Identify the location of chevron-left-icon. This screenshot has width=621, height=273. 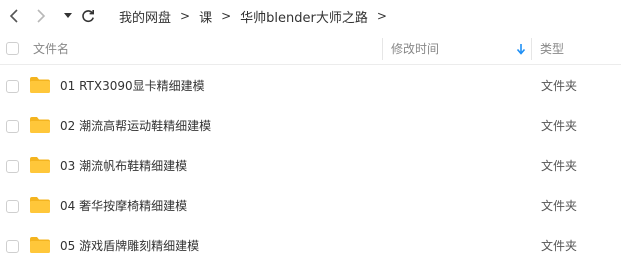
(13, 16).